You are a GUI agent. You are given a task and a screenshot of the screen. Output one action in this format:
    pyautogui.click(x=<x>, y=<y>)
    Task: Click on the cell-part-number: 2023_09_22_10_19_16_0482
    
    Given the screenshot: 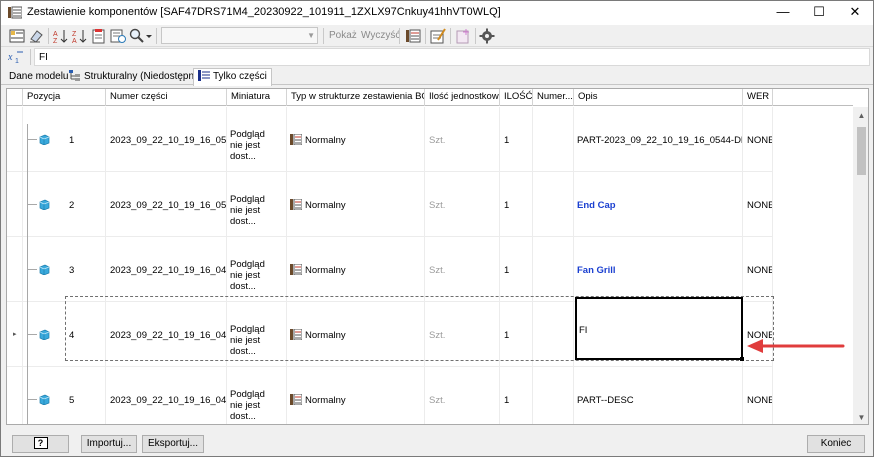 What is the action you would take?
    pyautogui.click(x=166, y=269)
    